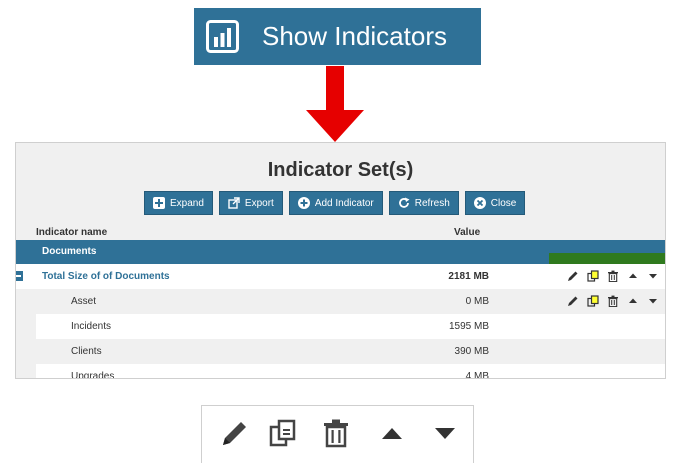  I want to click on row-name: Total Size of of Documents, so click(106, 276).